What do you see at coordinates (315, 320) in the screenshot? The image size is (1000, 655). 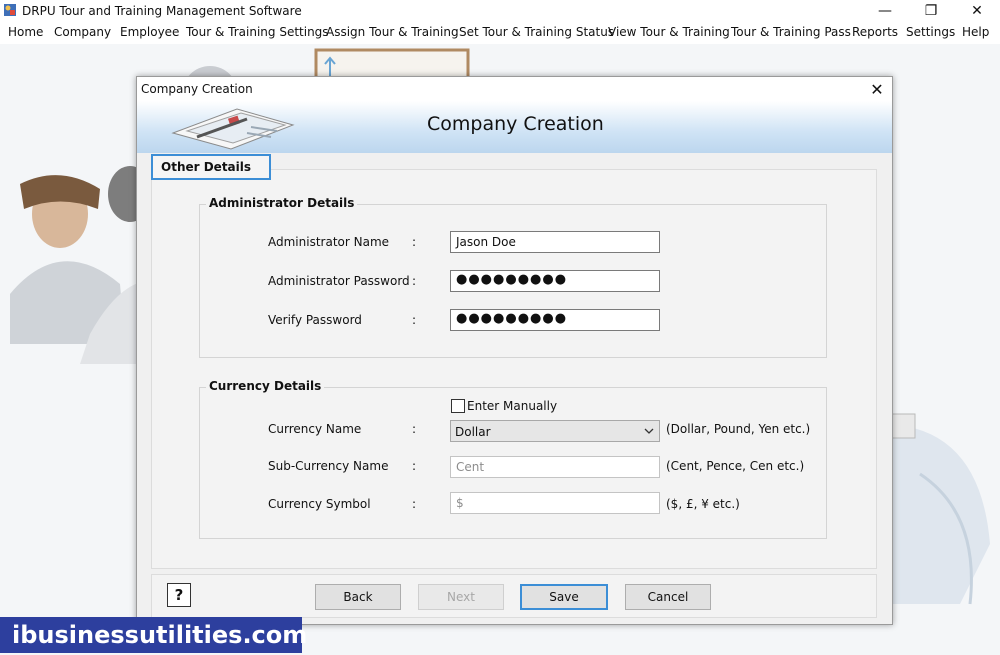 I see `verify-password-label: Verify Password` at bounding box center [315, 320].